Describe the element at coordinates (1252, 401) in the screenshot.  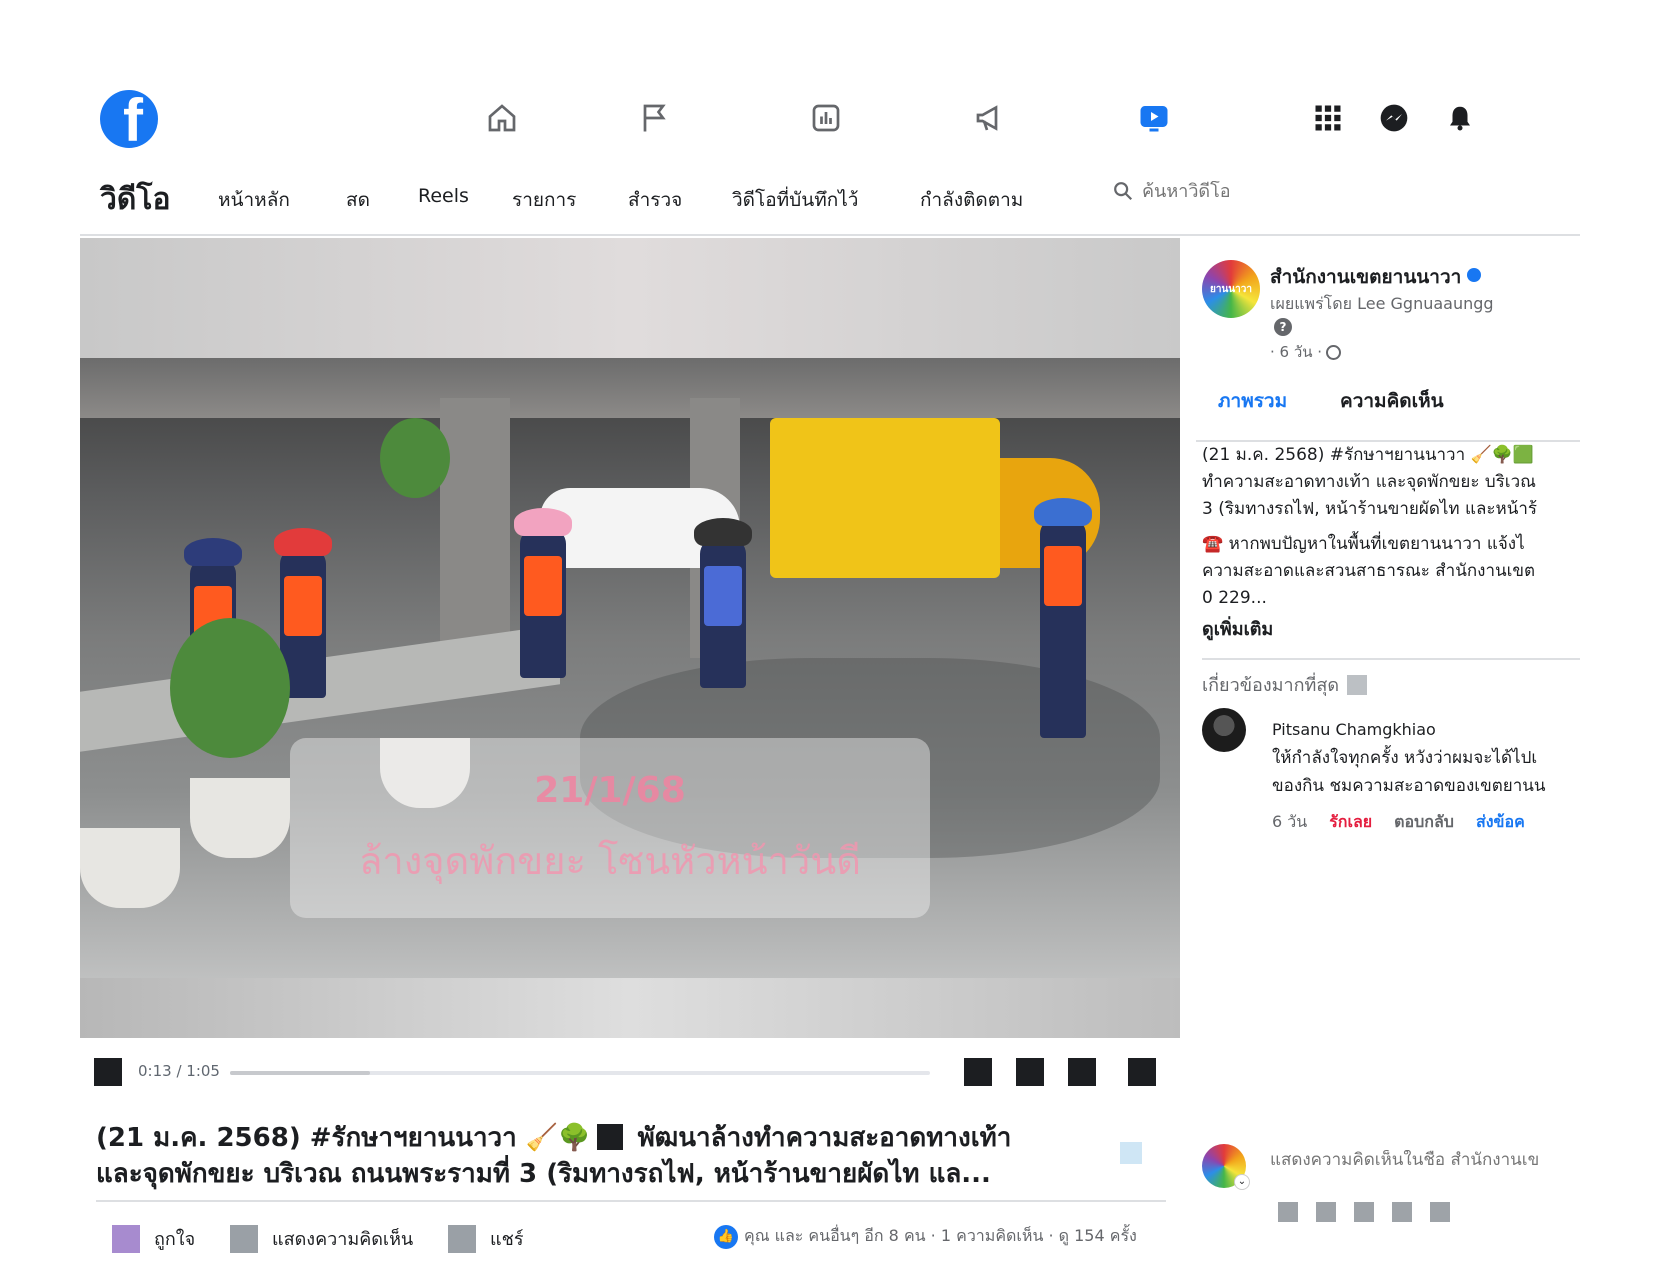
I see `tab-overview: ภาพรวม` at that location.